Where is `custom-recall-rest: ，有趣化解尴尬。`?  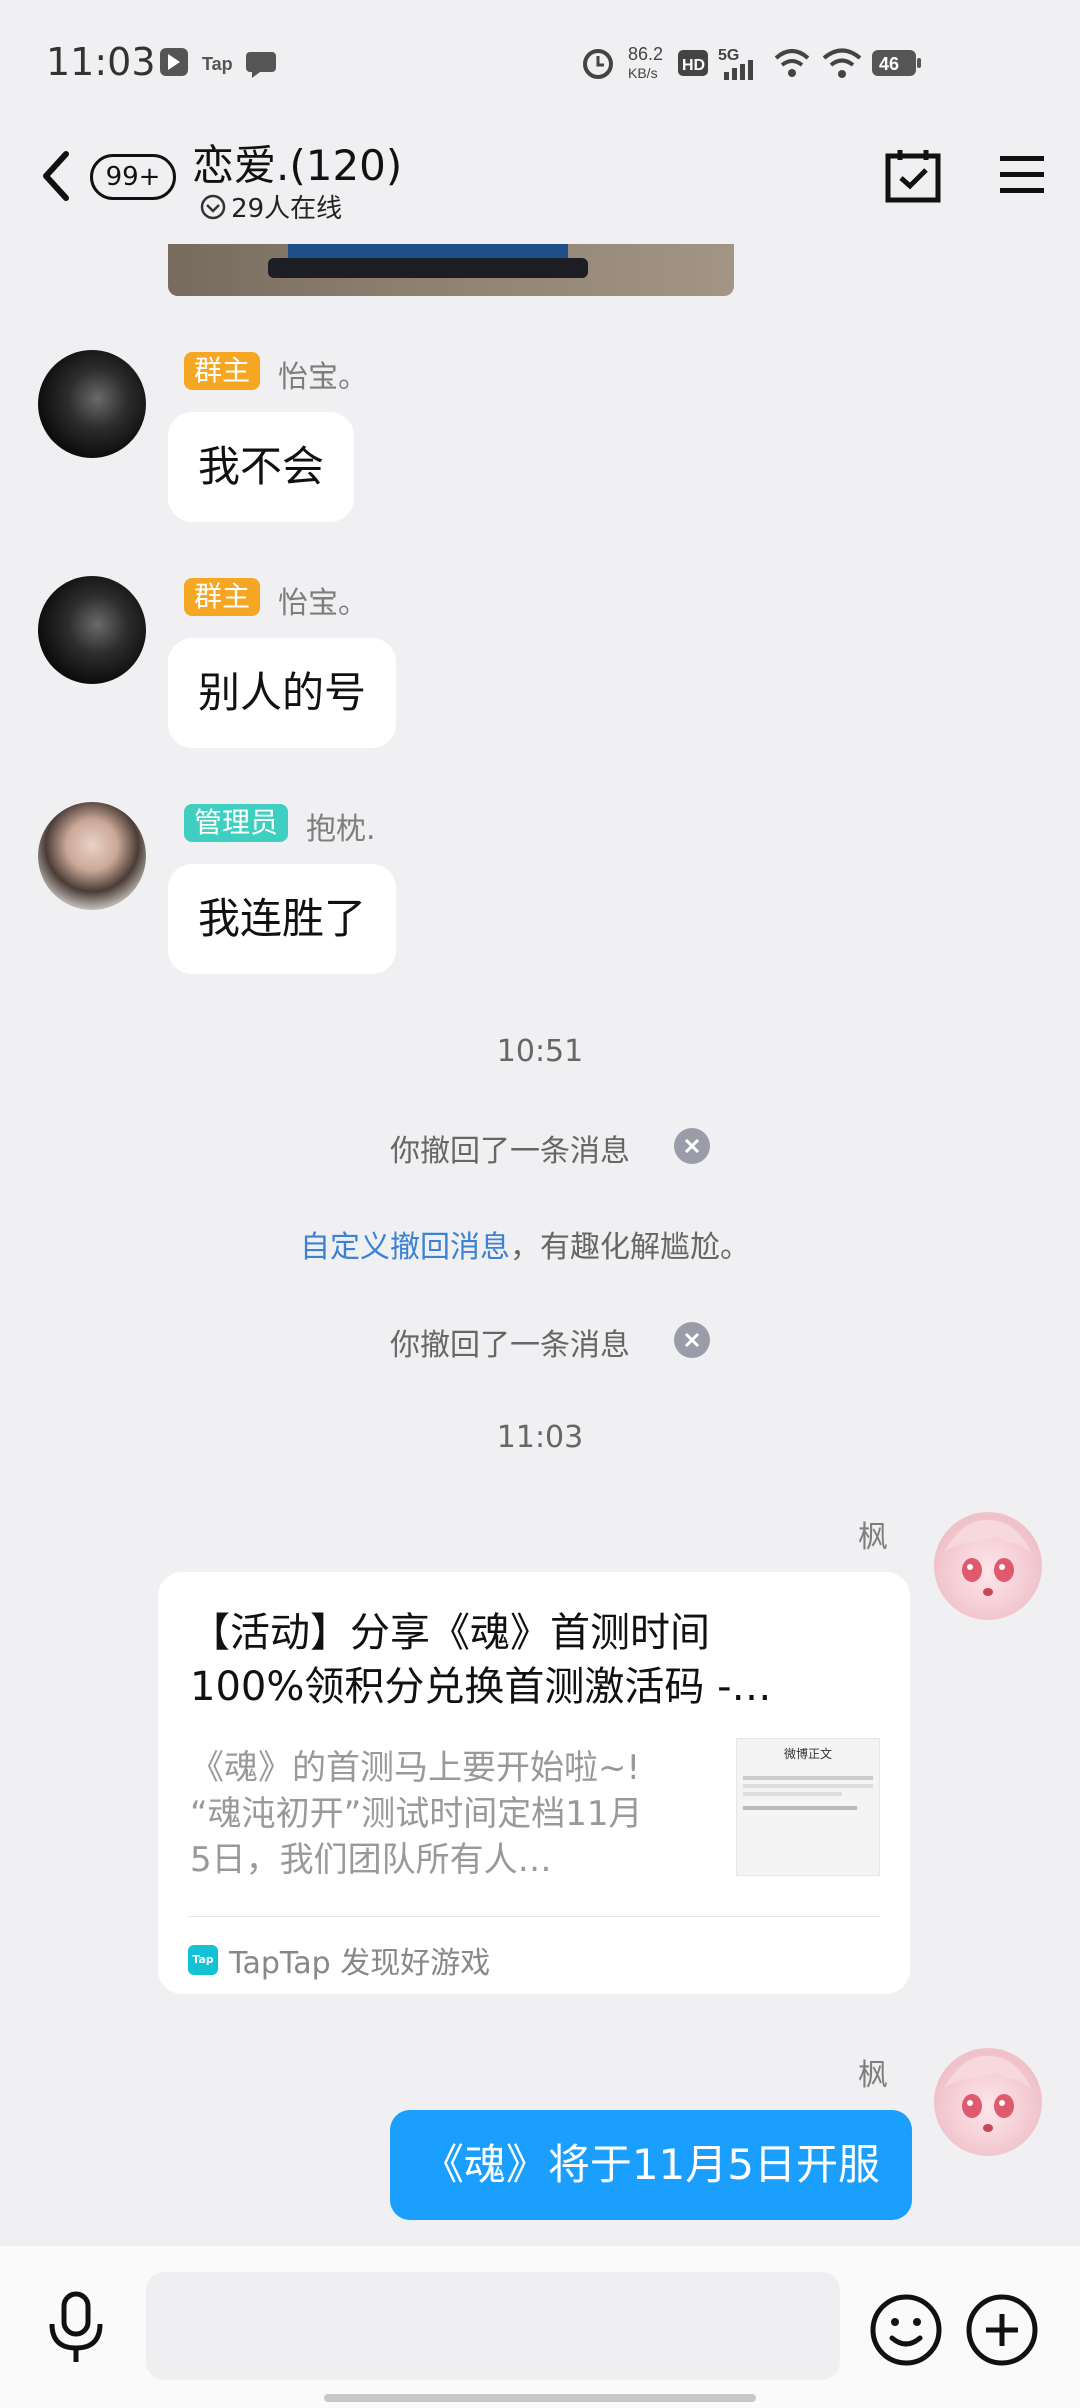 custom-recall-rest: ，有趣化解尴尬。 is located at coordinates (630, 1247).